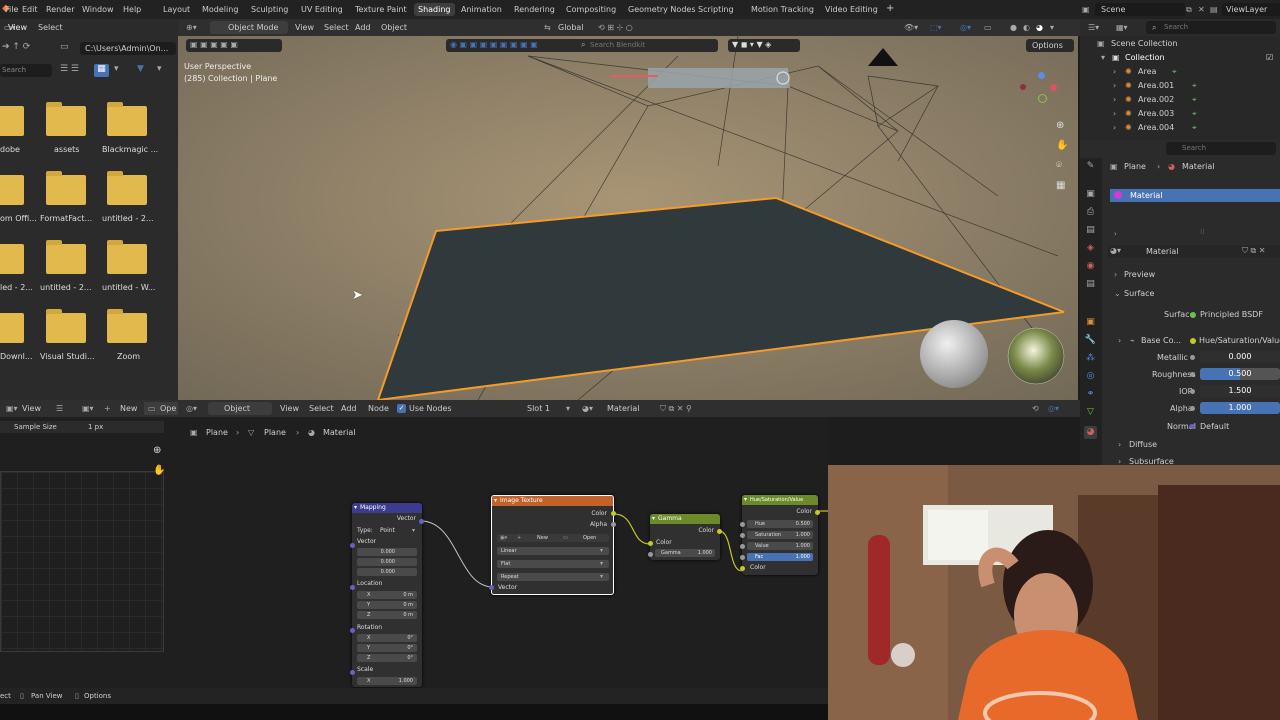 This screenshot has width=1280, height=720. What do you see at coordinates (363, 27) in the screenshot?
I see `vp-menu-add: Add` at bounding box center [363, 27].